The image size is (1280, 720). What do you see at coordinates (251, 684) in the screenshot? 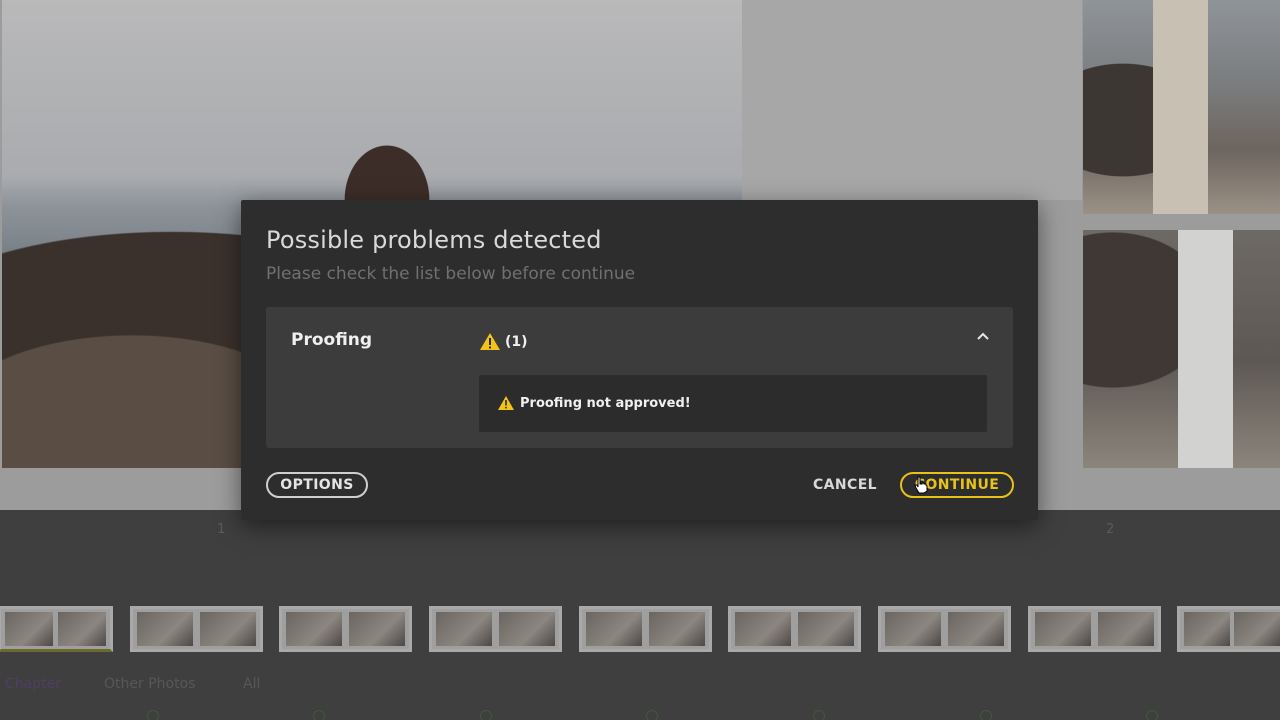
I see `tab-all: All` at bounding box center [251, 684].